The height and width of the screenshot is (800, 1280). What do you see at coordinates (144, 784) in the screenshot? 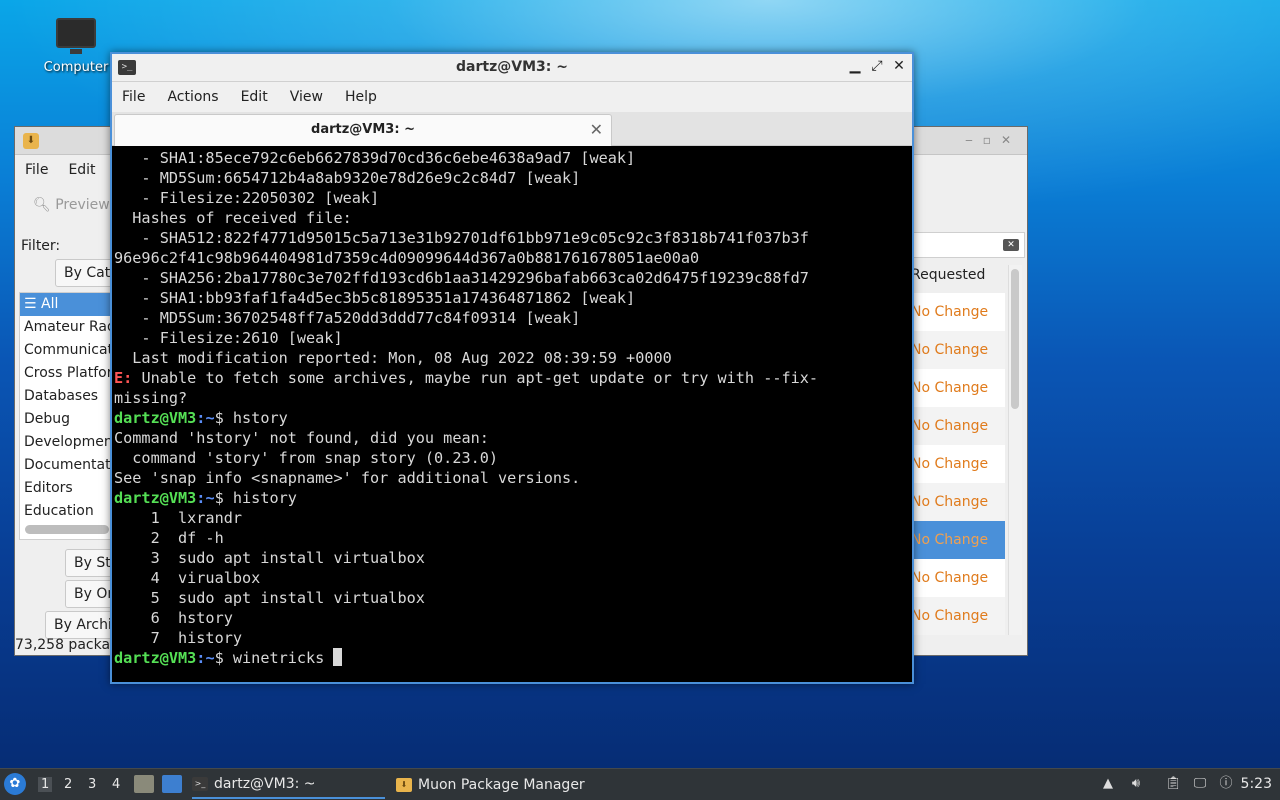
I see `file-manager-icon` at bounding box center [144, 784].